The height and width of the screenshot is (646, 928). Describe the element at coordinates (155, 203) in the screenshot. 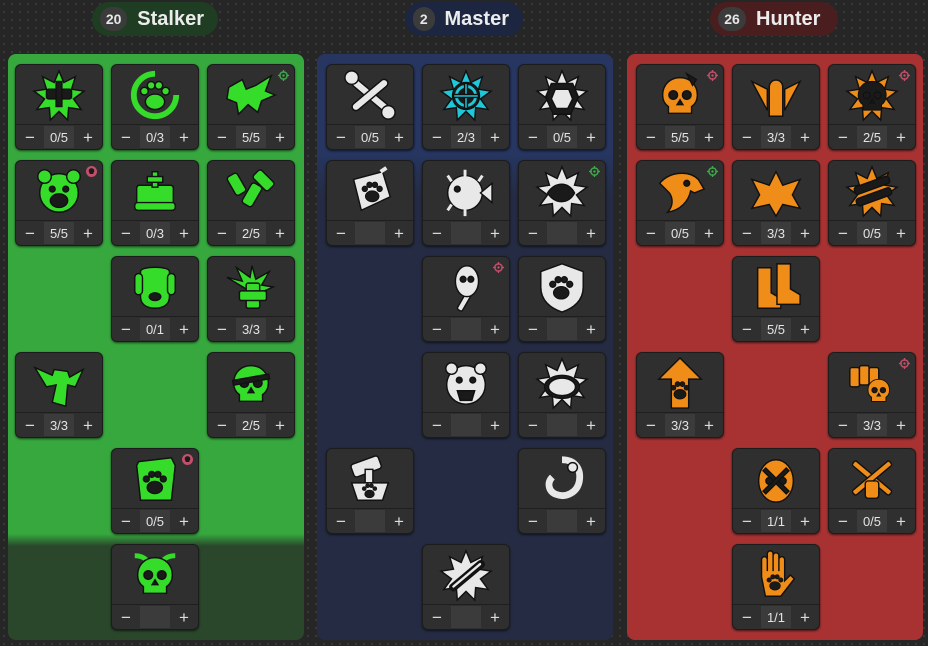

I see `stalker-perk-card: −0/3 +` at that location.